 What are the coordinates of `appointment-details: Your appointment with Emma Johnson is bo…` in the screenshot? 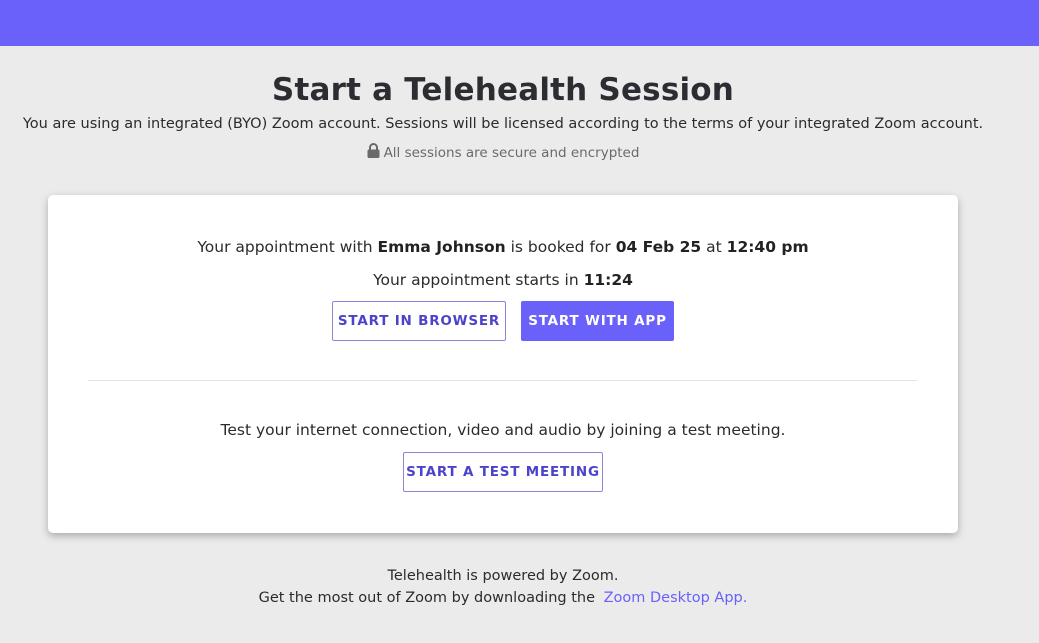 It's located at (503, 247).